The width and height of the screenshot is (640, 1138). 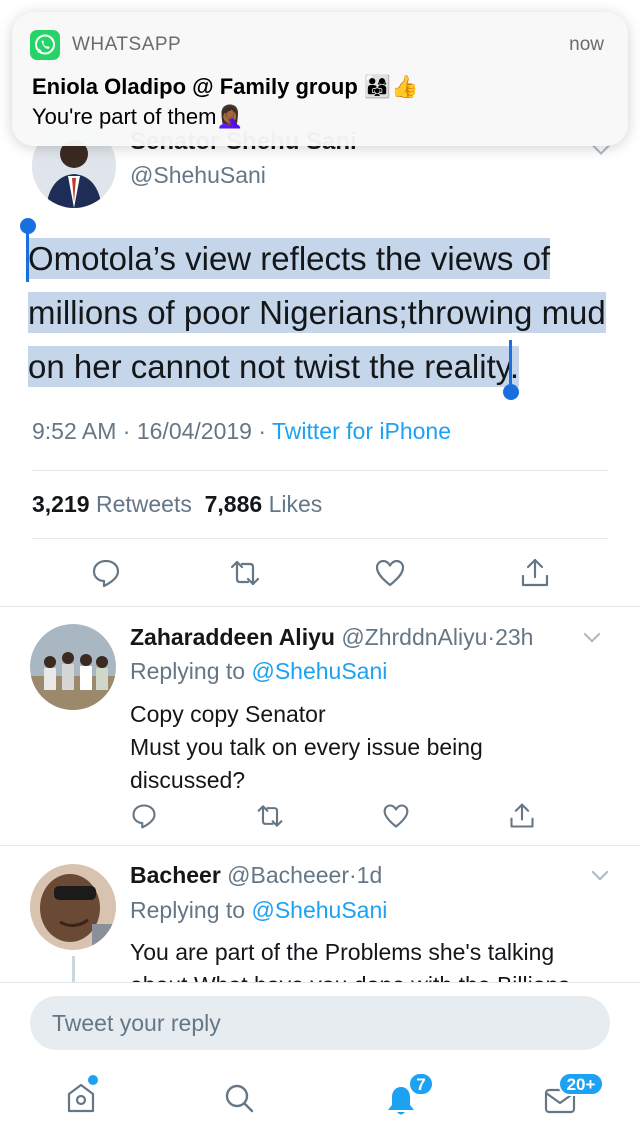 I want to click on search-icon, so click(x=239, y=1098).